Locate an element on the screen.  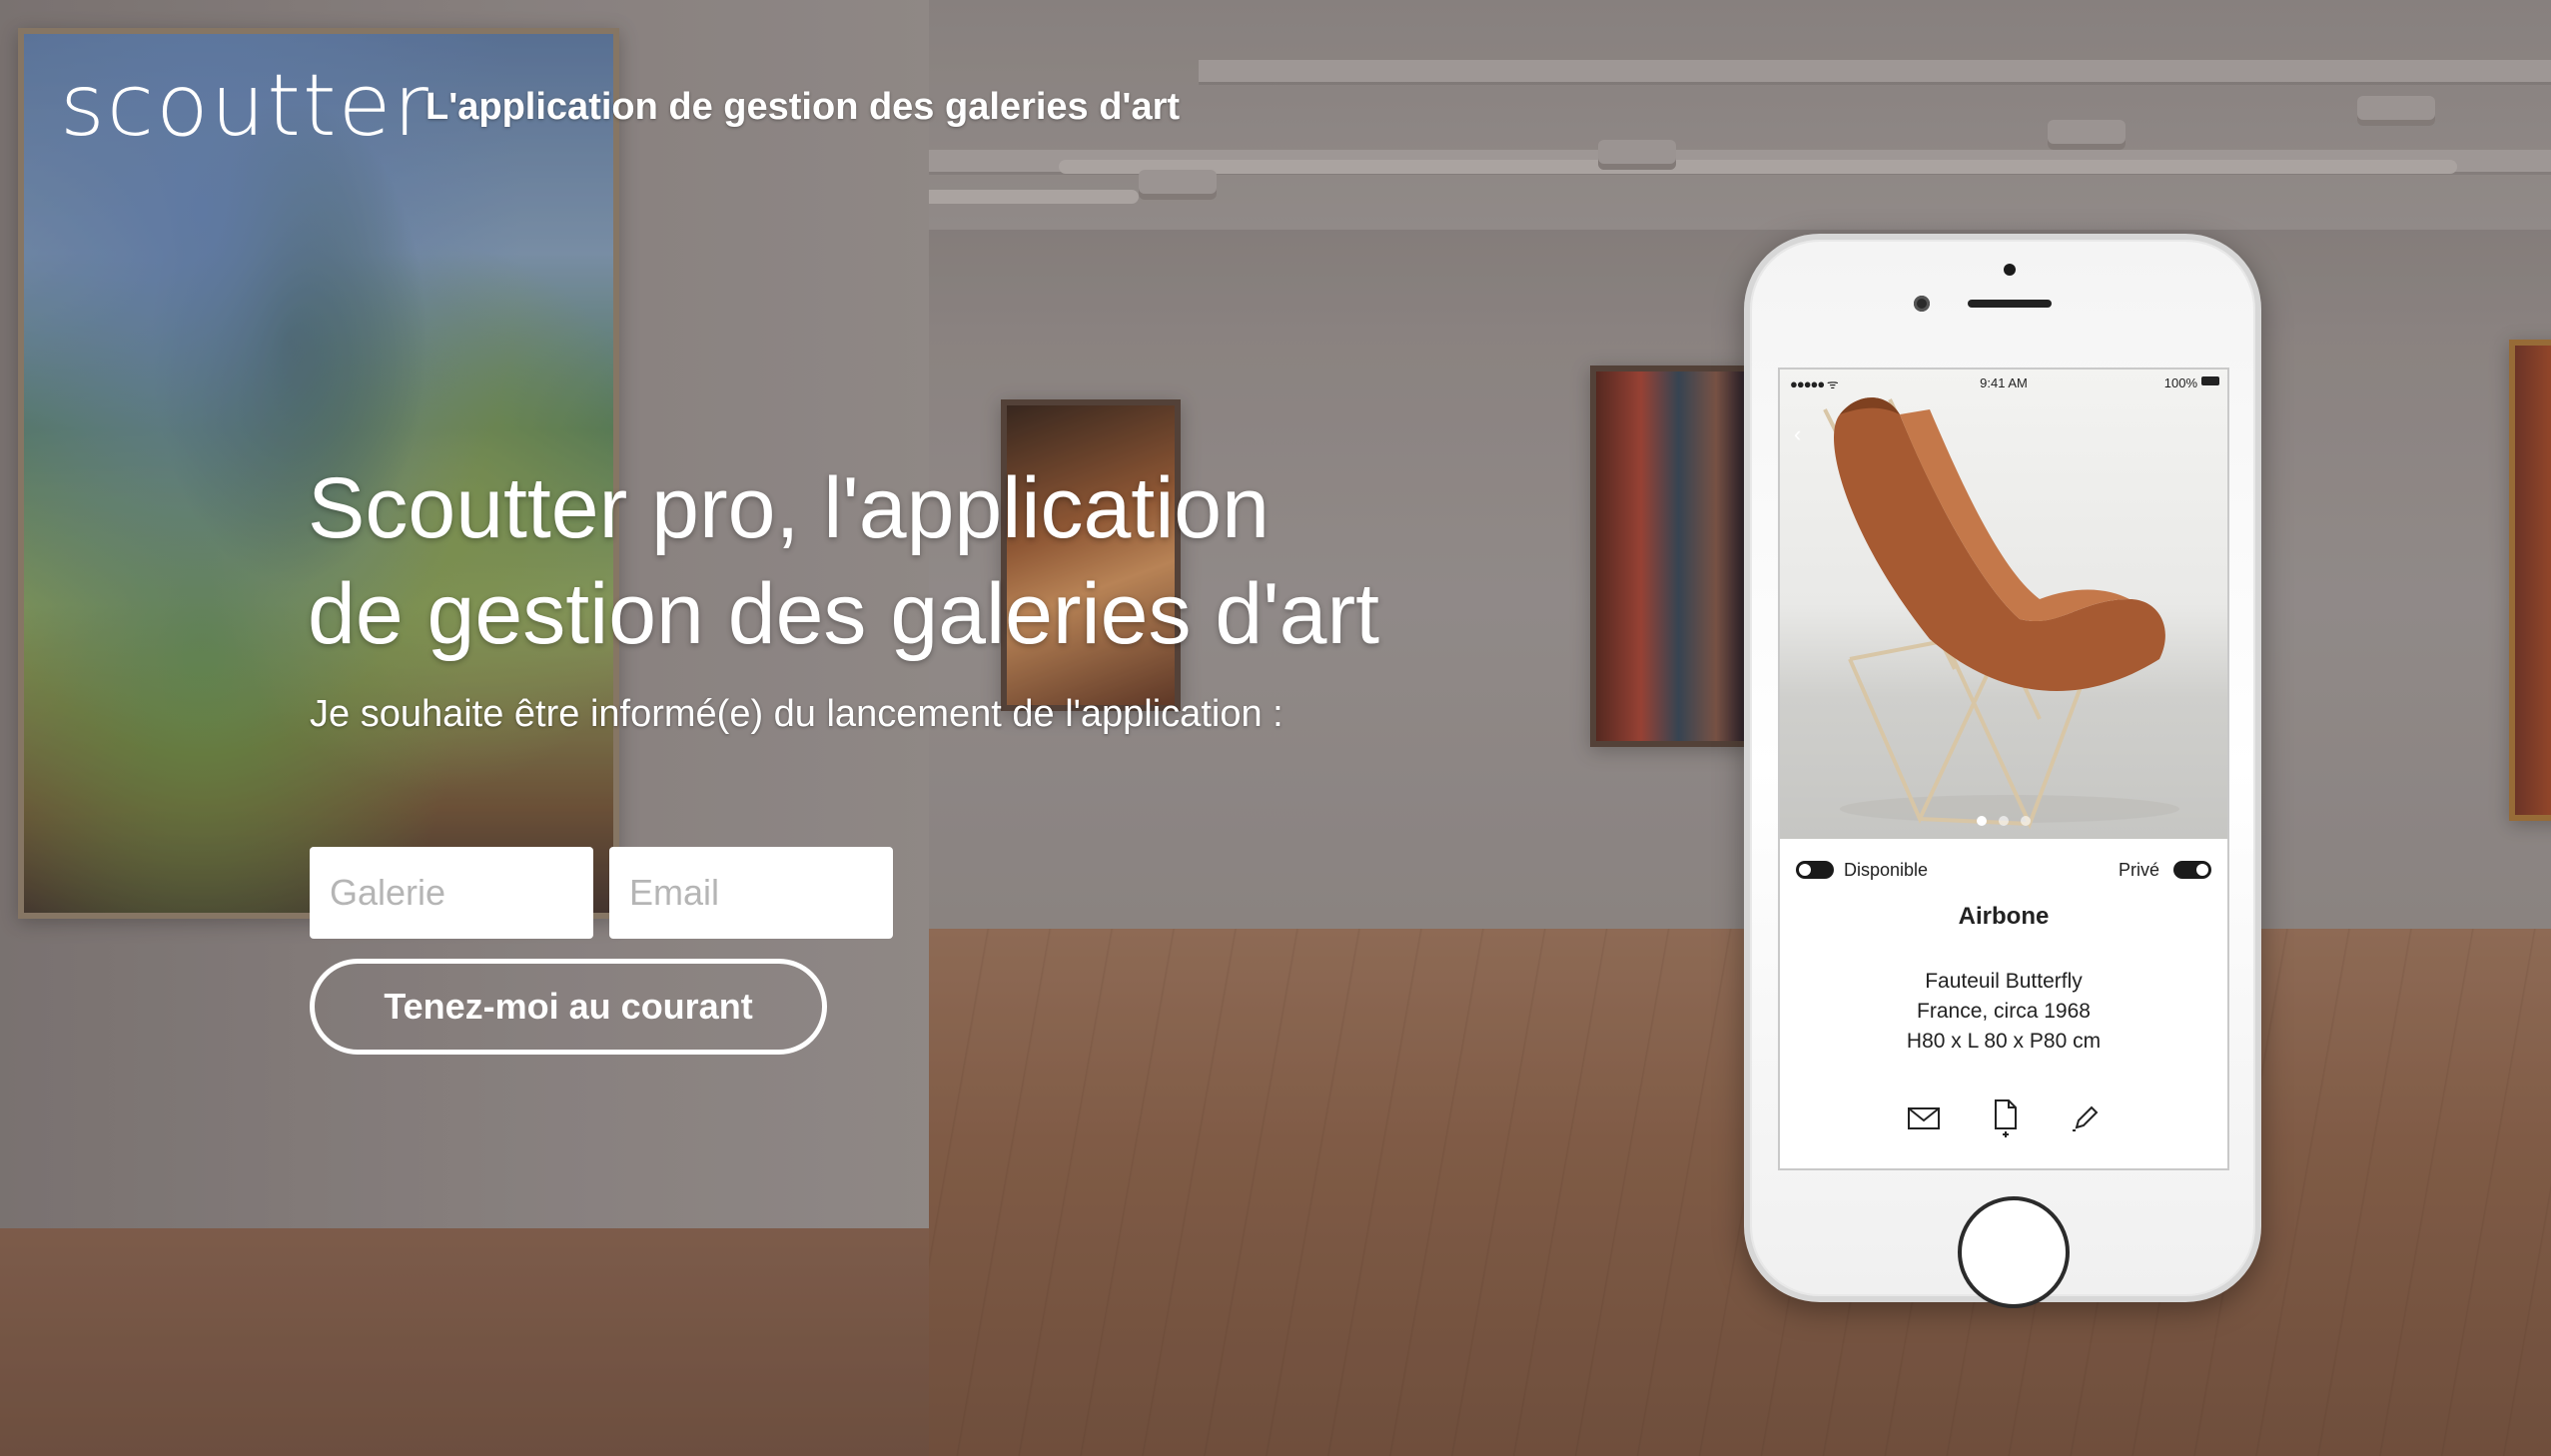
item-desc-line: France, circa 1968 is located at coordinates (2004, 1012).